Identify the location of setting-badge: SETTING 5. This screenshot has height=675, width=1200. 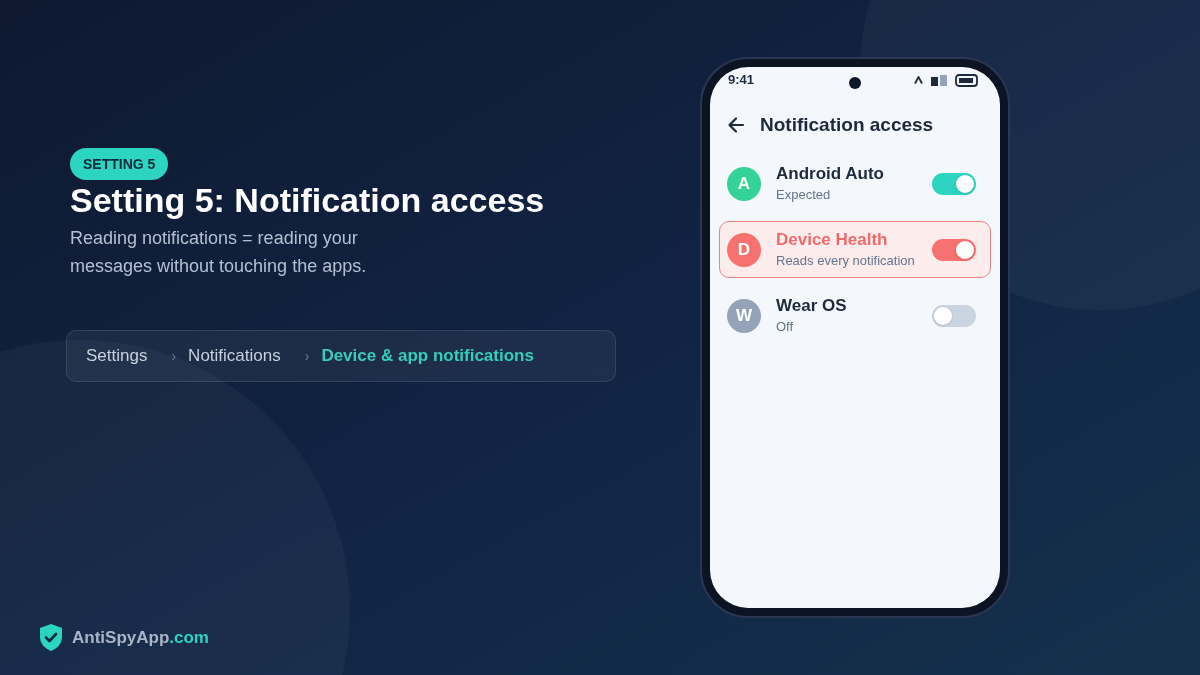
(119, 164).